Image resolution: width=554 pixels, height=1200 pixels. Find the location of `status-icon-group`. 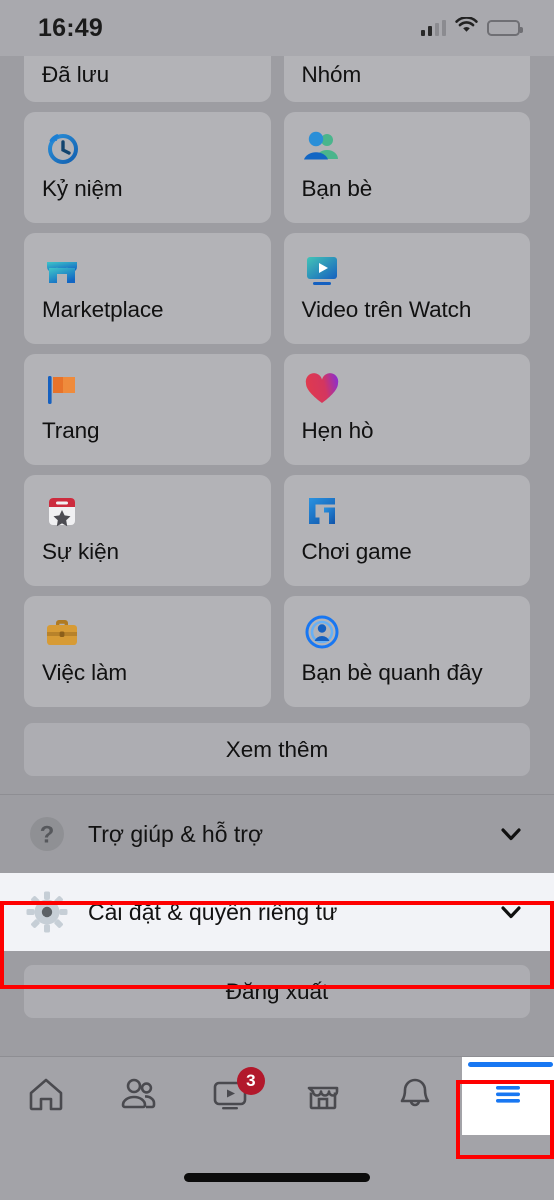

status-icon-group is located at coordinates (471, 27).